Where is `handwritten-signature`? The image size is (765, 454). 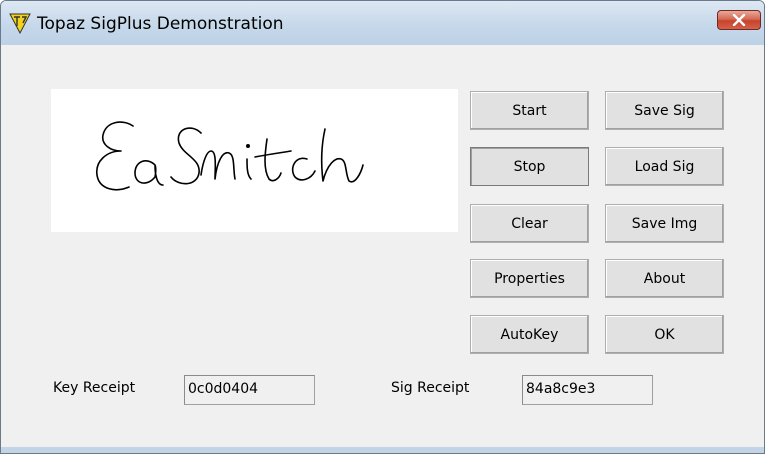 handwritten-signature is located at coordinates (230, 156).